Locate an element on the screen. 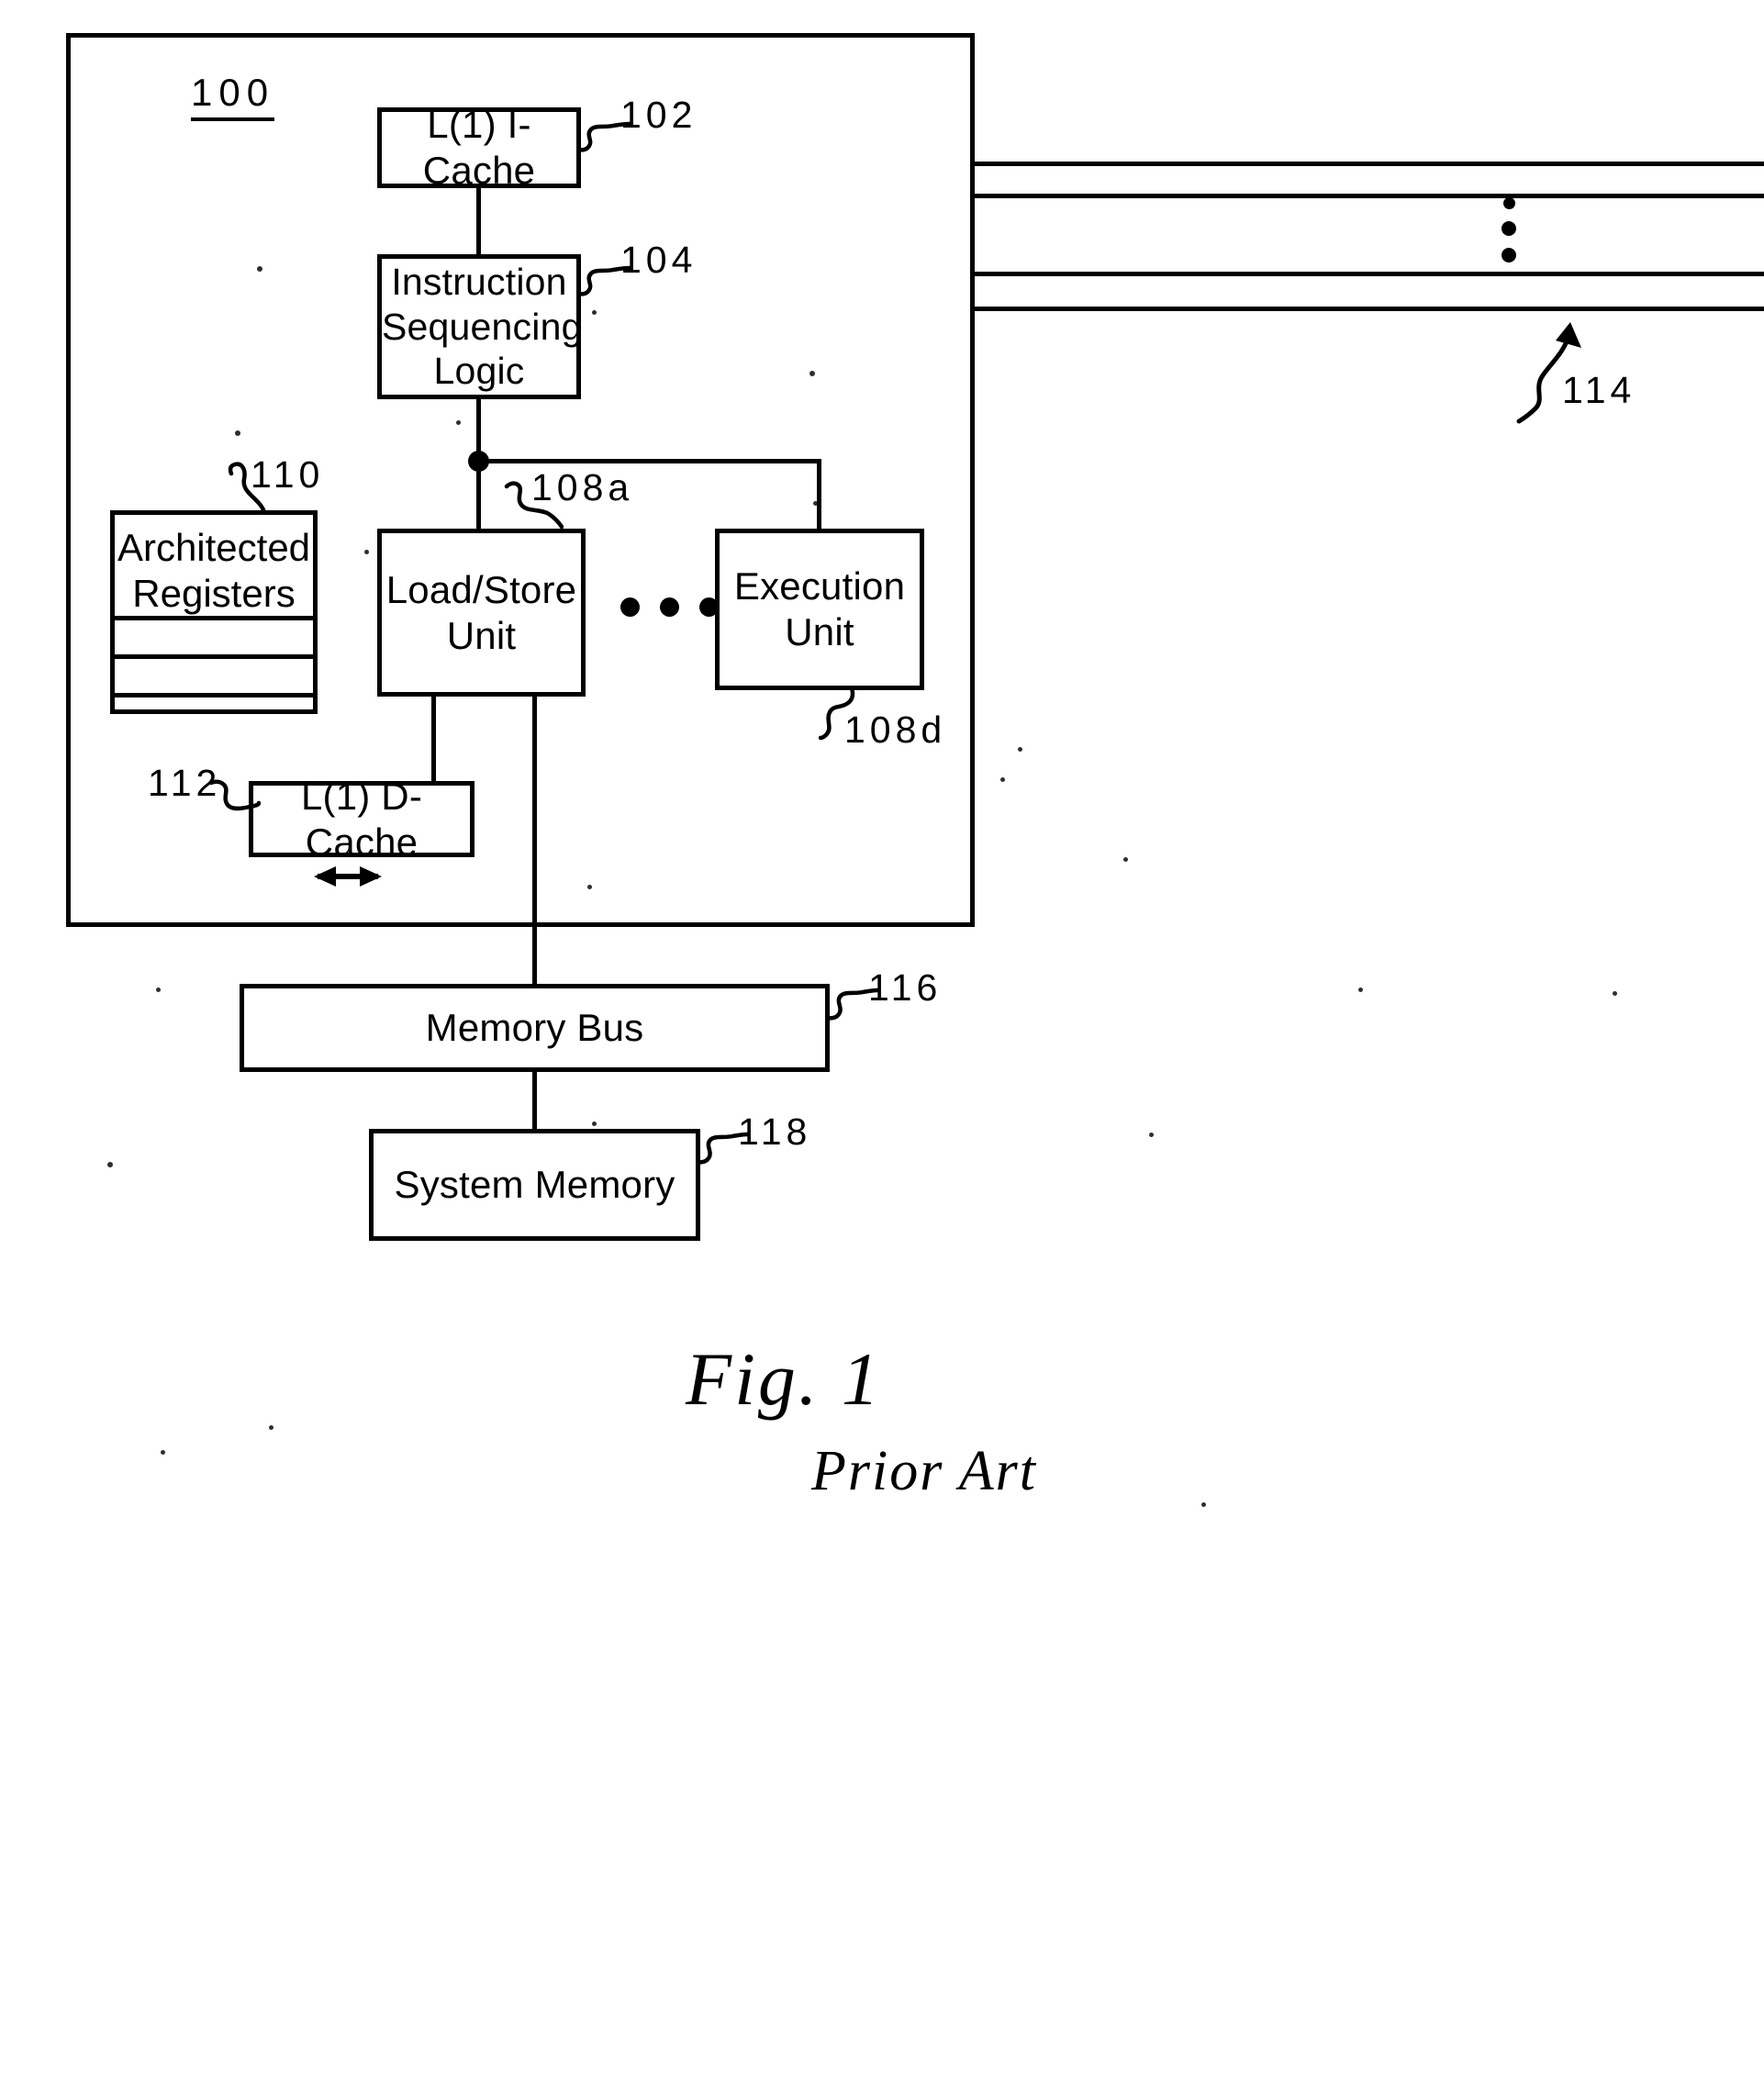 Image resolution: width=1764 pixels, height=2087 pixels. numeral-116: 116 is located at coordinates (905, 987).